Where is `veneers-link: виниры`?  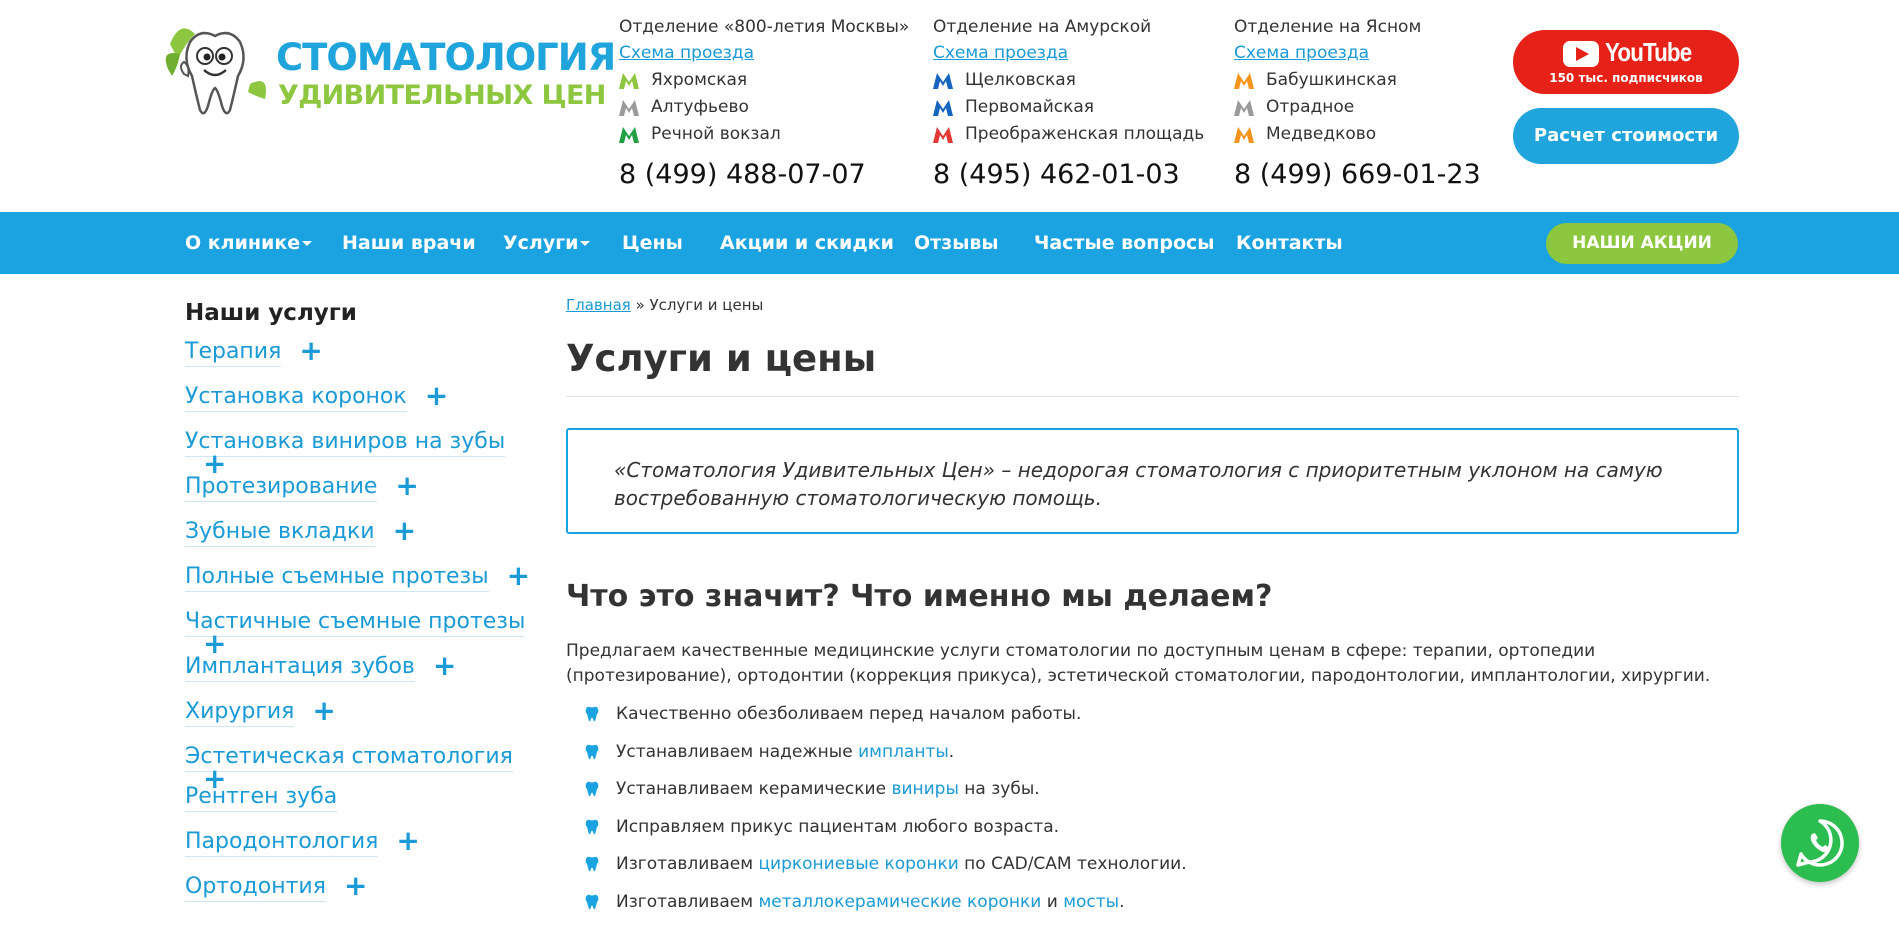 veneers-link: виниры is located at coordinates (924, 789).